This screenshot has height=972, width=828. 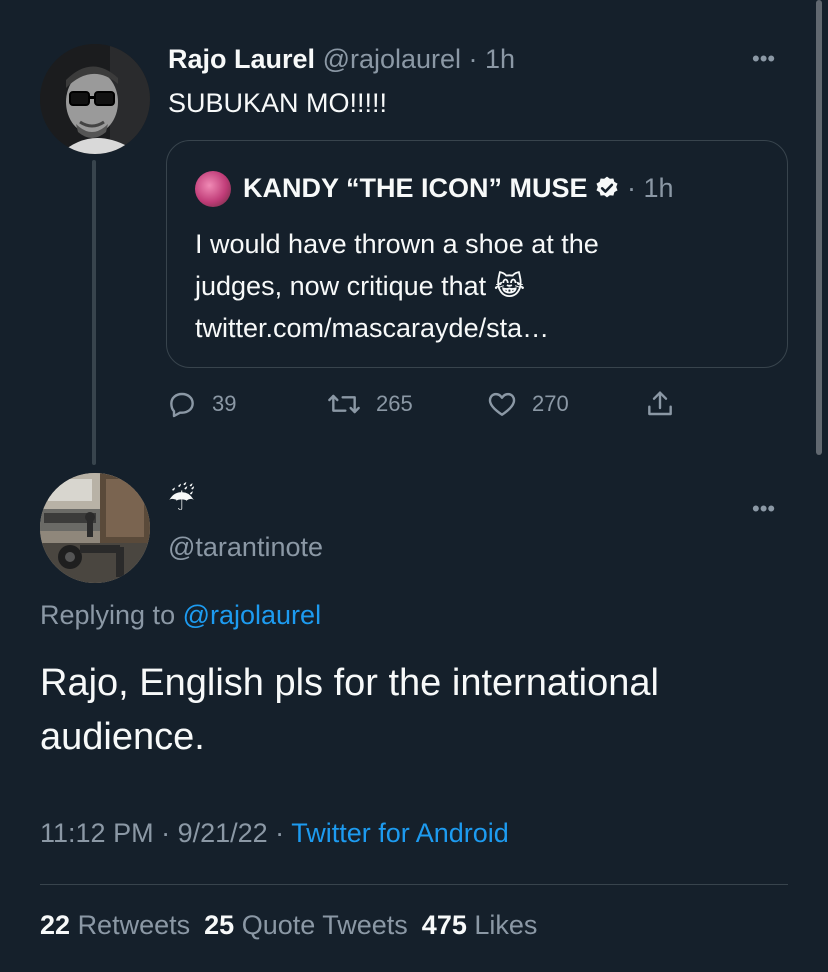 What do you see at coordinates (181, 501) in the screenshot?
I see `umbrella-rain-icon: ☔` at bounding box center [181, 501].